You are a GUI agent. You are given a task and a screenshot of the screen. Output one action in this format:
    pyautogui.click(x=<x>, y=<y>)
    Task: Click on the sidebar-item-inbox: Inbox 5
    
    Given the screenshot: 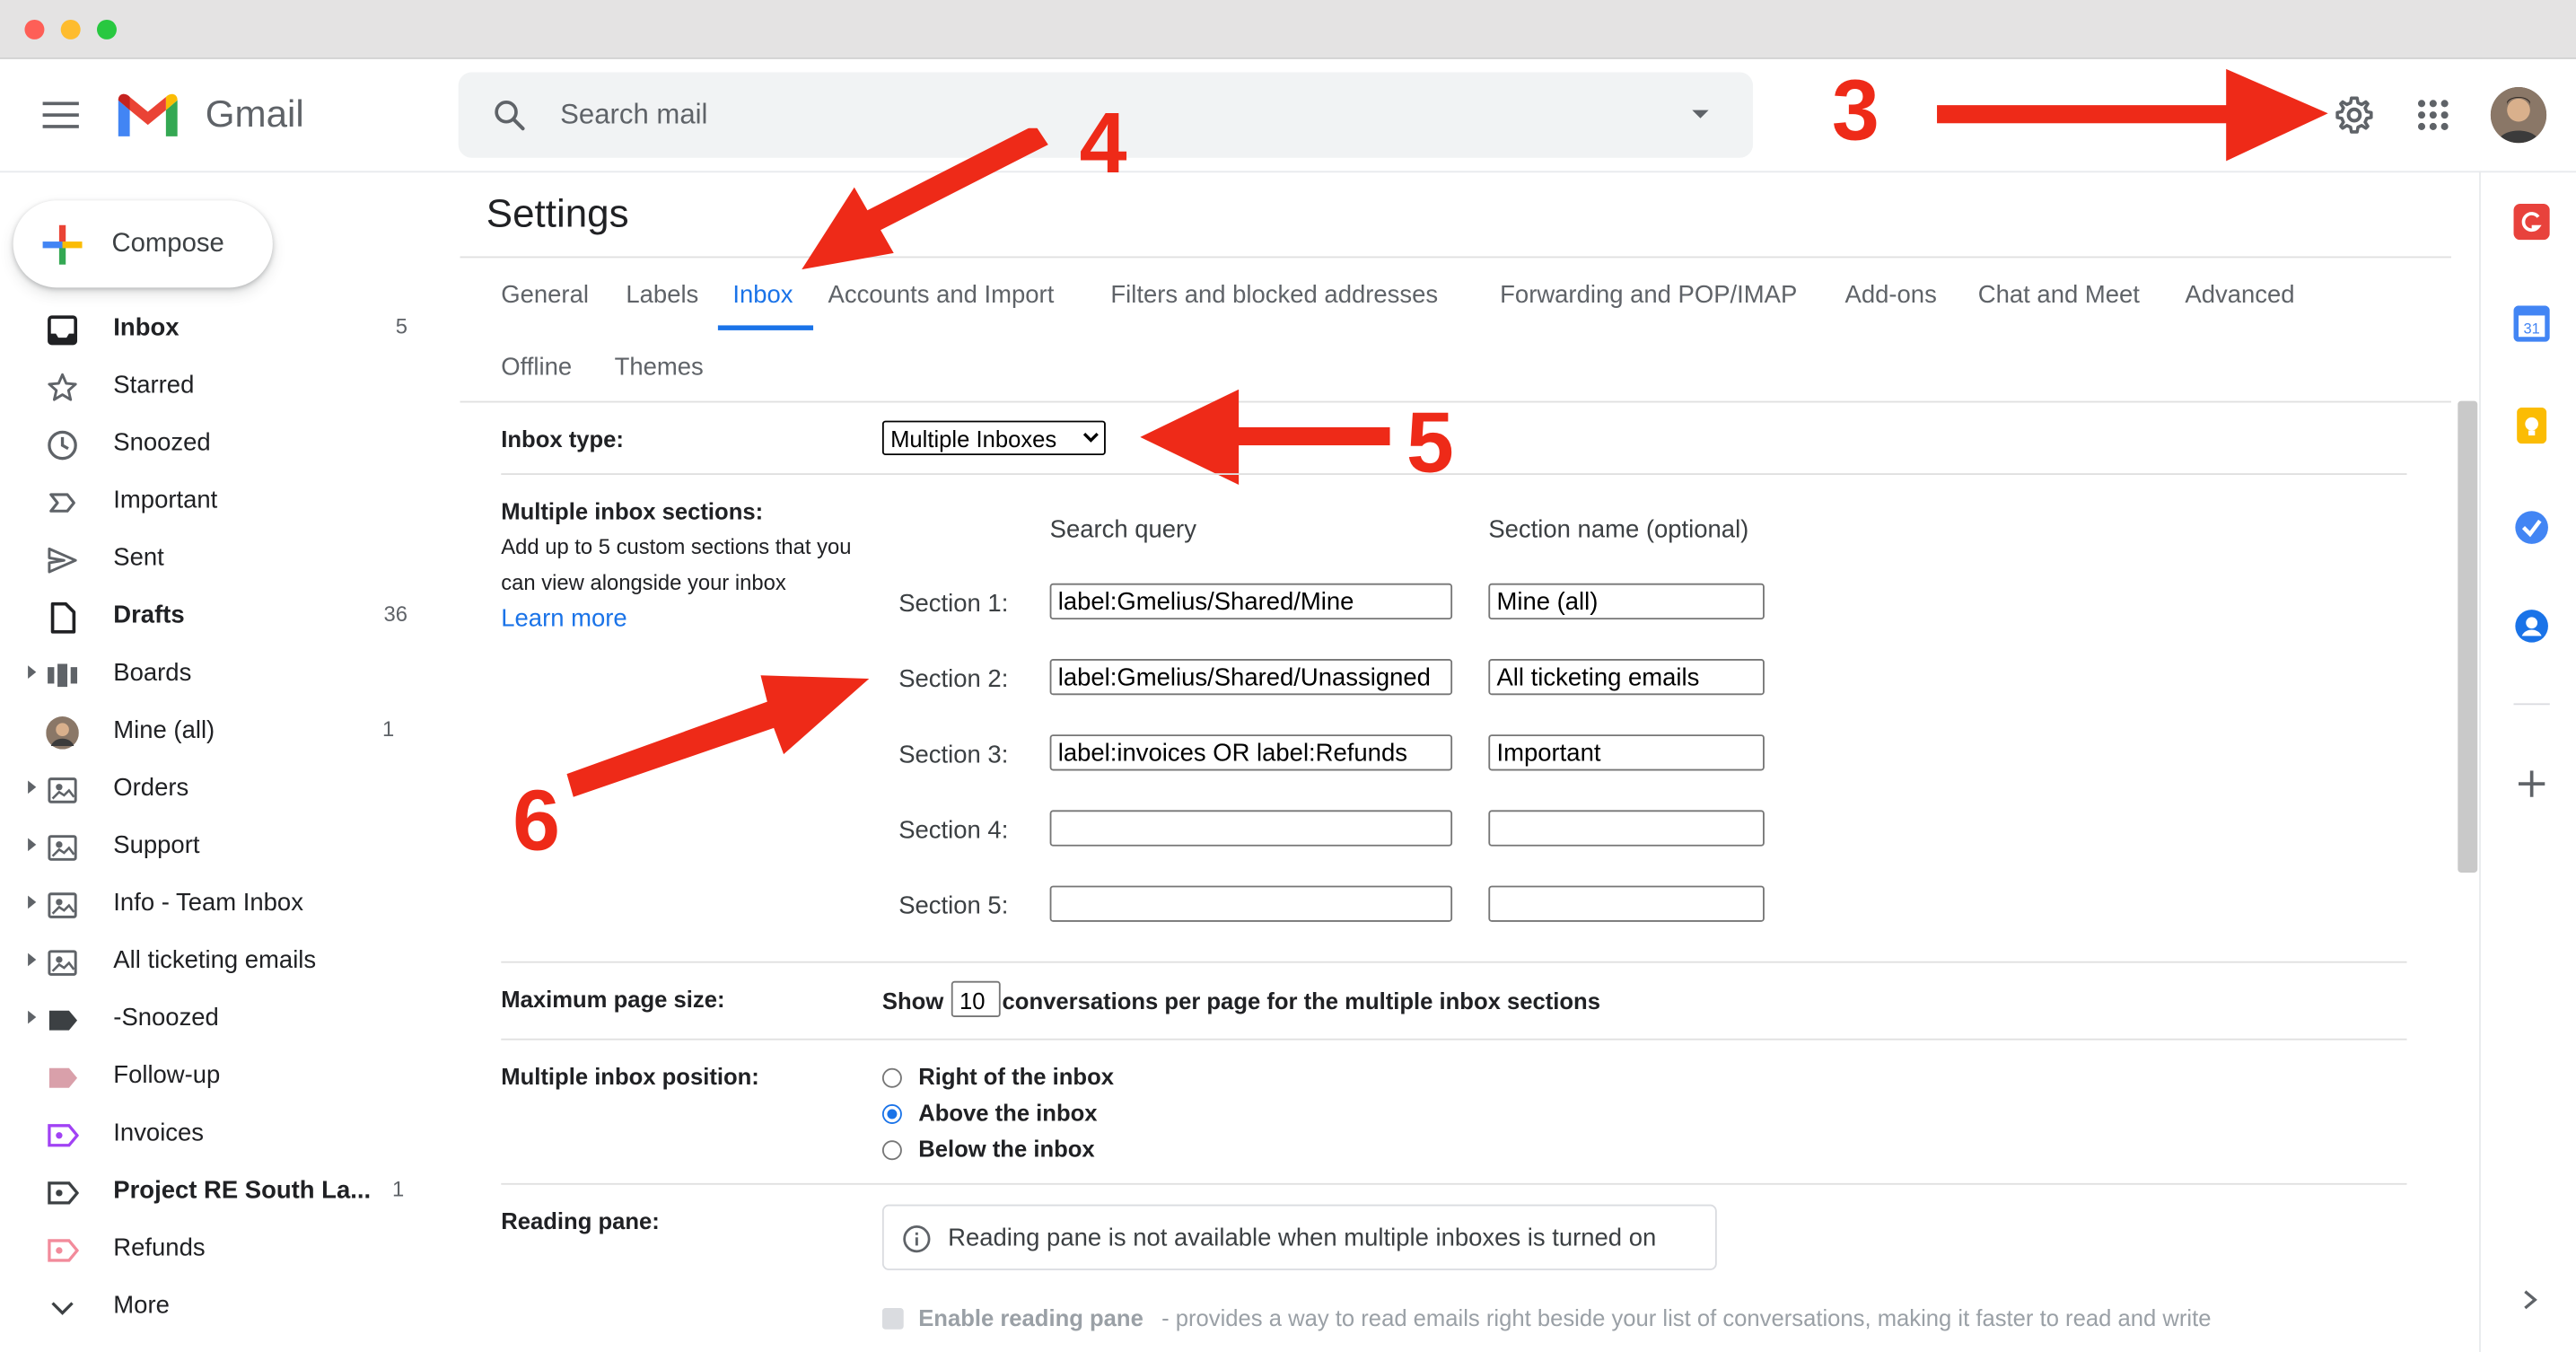 What is the action you would take?
    pyautogui.click(x=213, y=329)
    